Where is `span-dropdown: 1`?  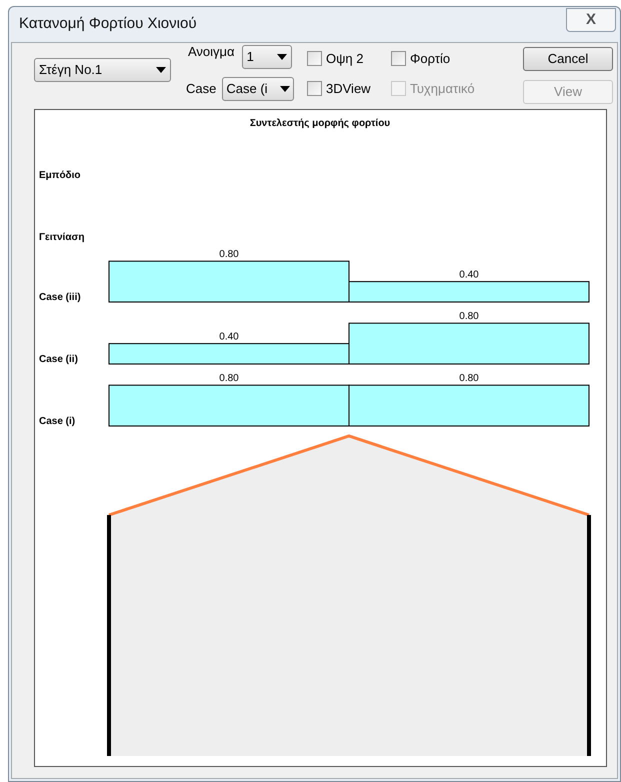
span-dropdown: 1 is located at coordinates (267, 57).